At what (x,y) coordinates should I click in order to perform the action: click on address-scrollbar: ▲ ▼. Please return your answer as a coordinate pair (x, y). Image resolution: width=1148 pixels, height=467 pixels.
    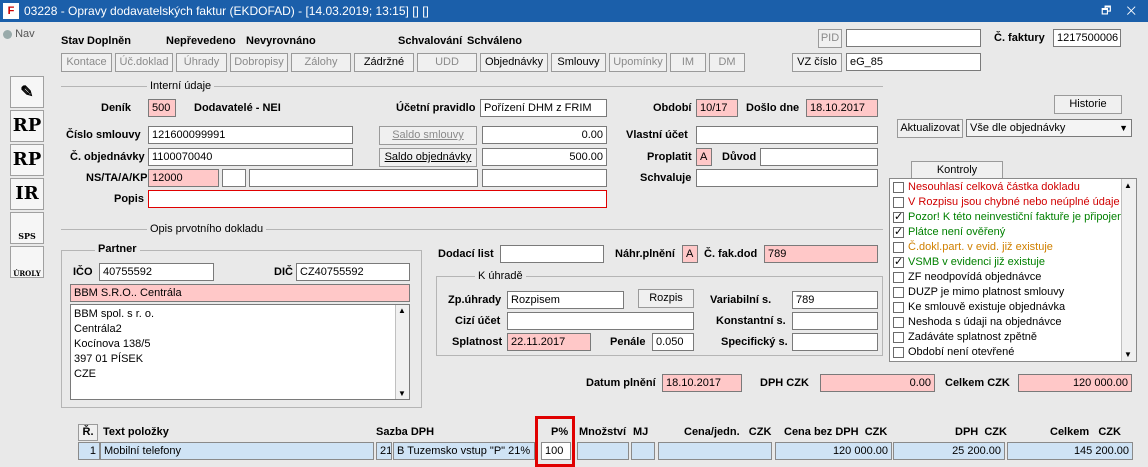
    Looking at the image, I should click on (402, 352).